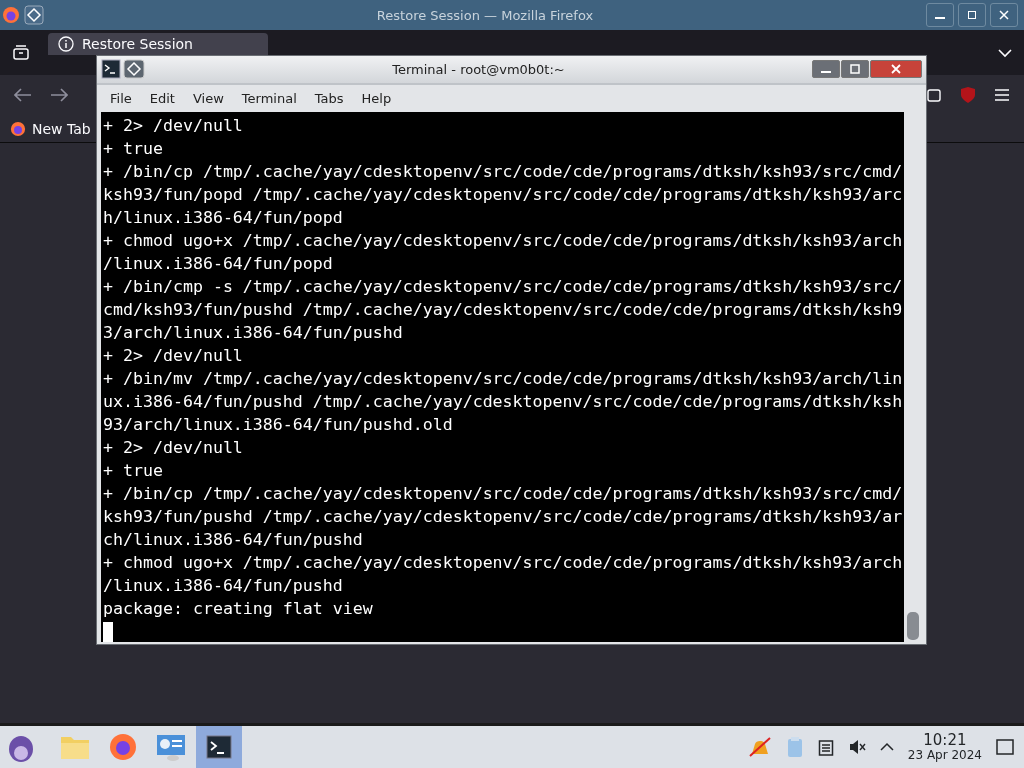 Image resolution: width=1024 pixels, height=768 pixels. What do you see at coordinates (825, 747) in the screenshot?
I see `clipboard-icon` at bounding box center [825, 747].